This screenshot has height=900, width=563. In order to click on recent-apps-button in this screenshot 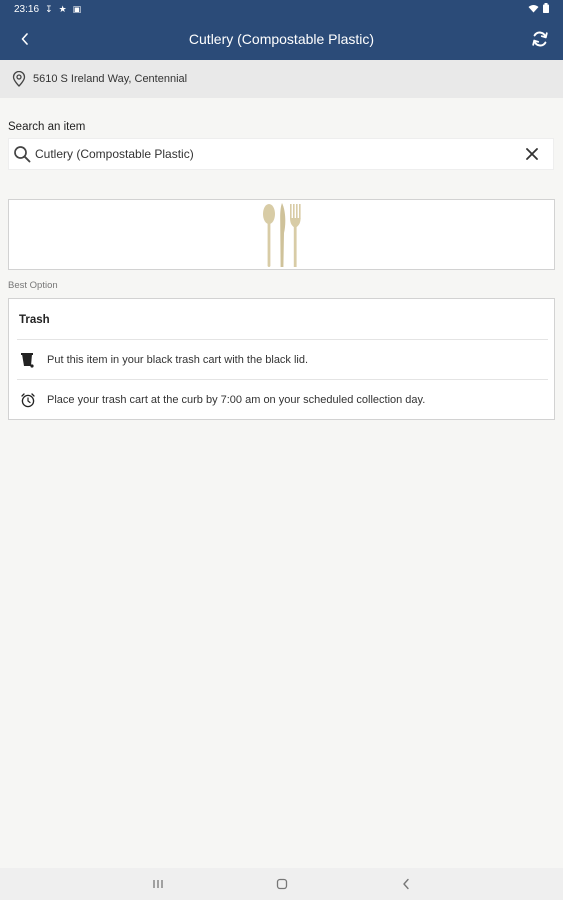, I will do `click(158, 884)`.